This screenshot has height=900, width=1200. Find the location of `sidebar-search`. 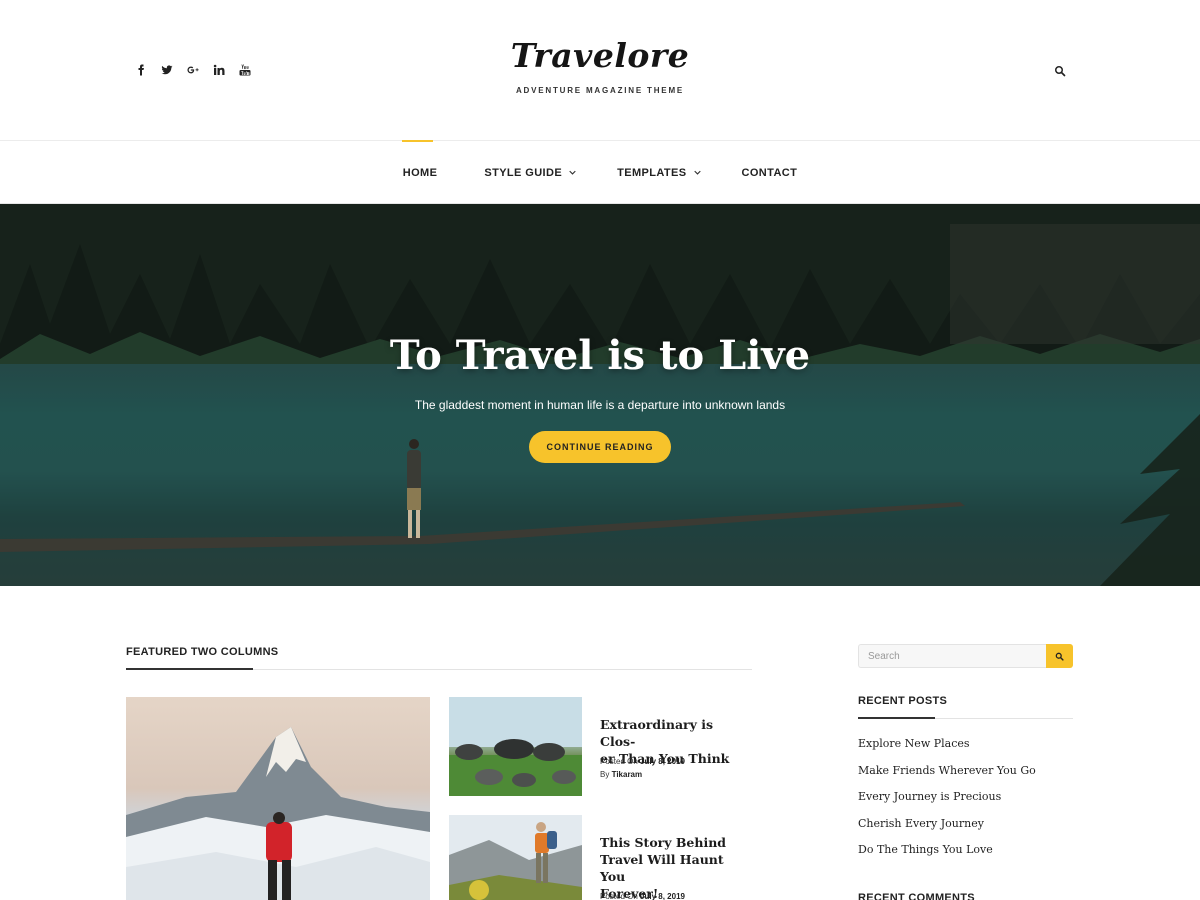

sidebar-search is located at coordinates (965, 656).